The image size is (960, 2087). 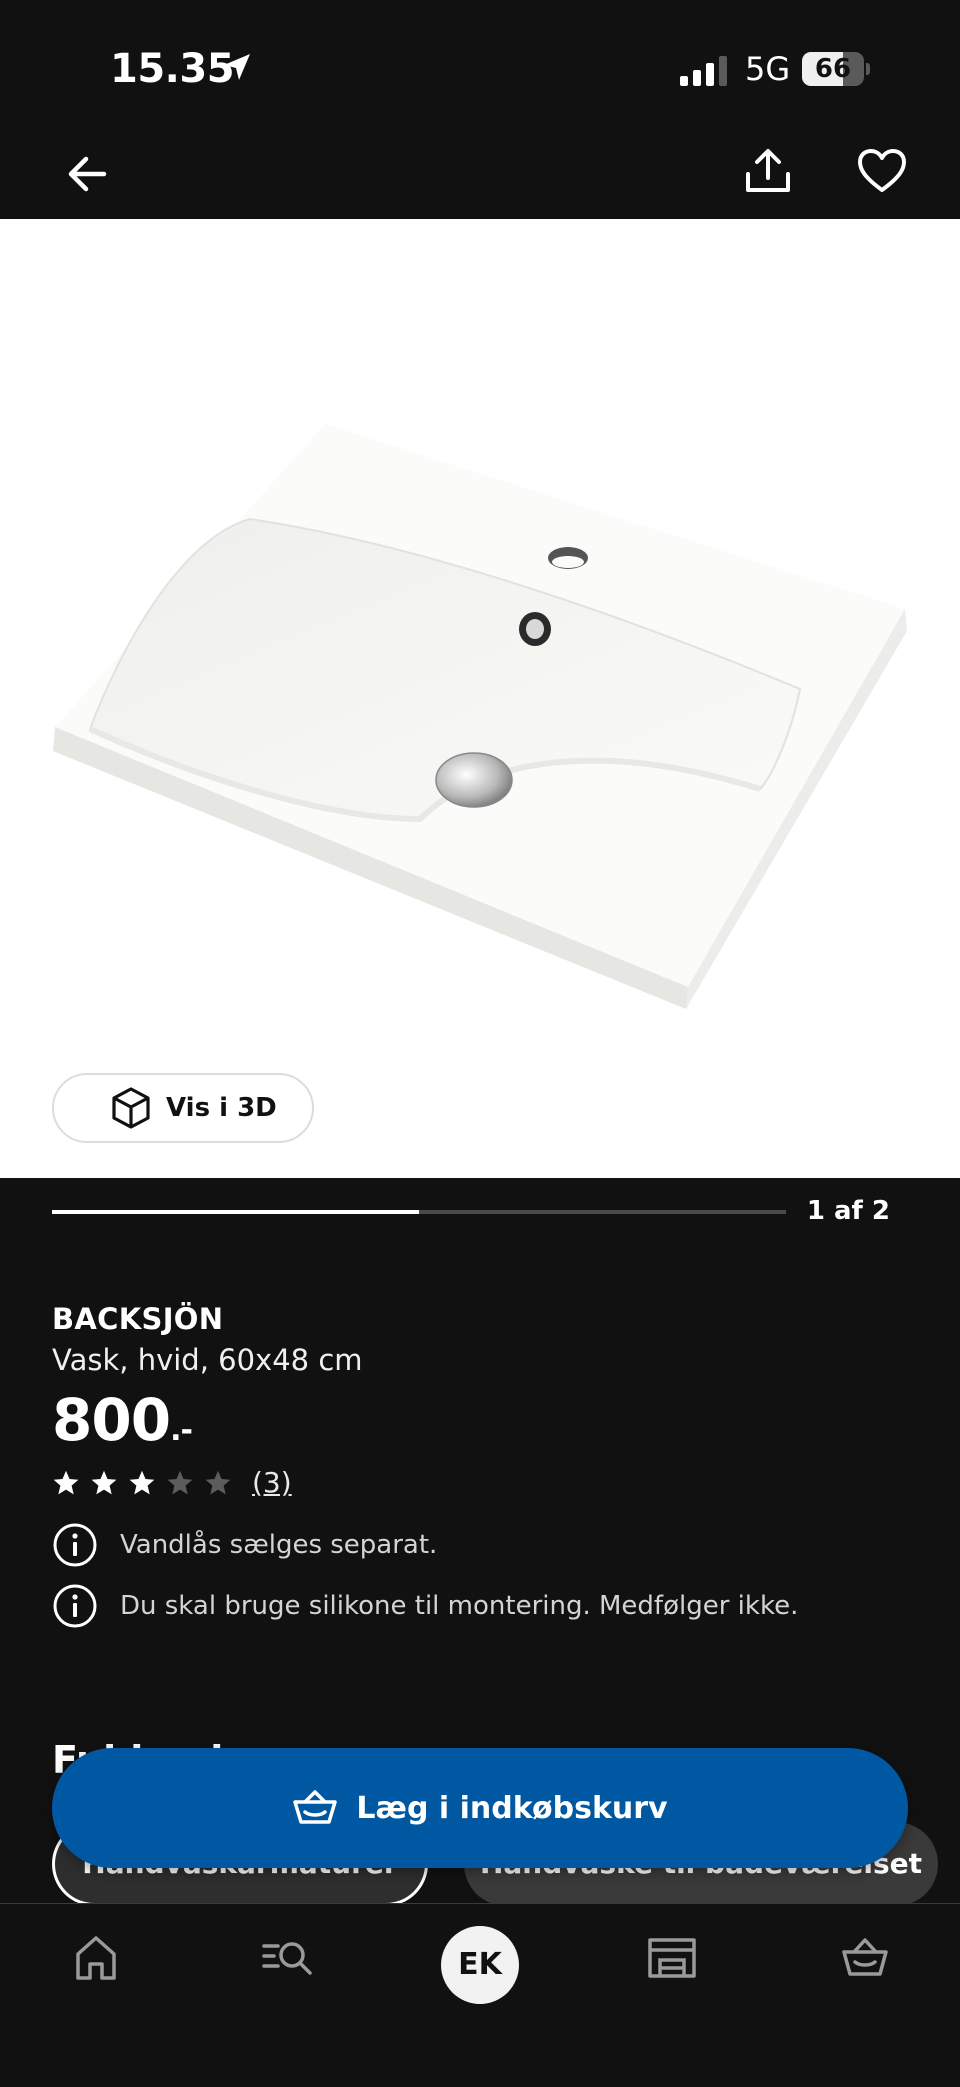 What do you see at coordinates (272, 1482) in the screenshot?
I see `review-count-link: (3)` at bounding box center [272, 1482].